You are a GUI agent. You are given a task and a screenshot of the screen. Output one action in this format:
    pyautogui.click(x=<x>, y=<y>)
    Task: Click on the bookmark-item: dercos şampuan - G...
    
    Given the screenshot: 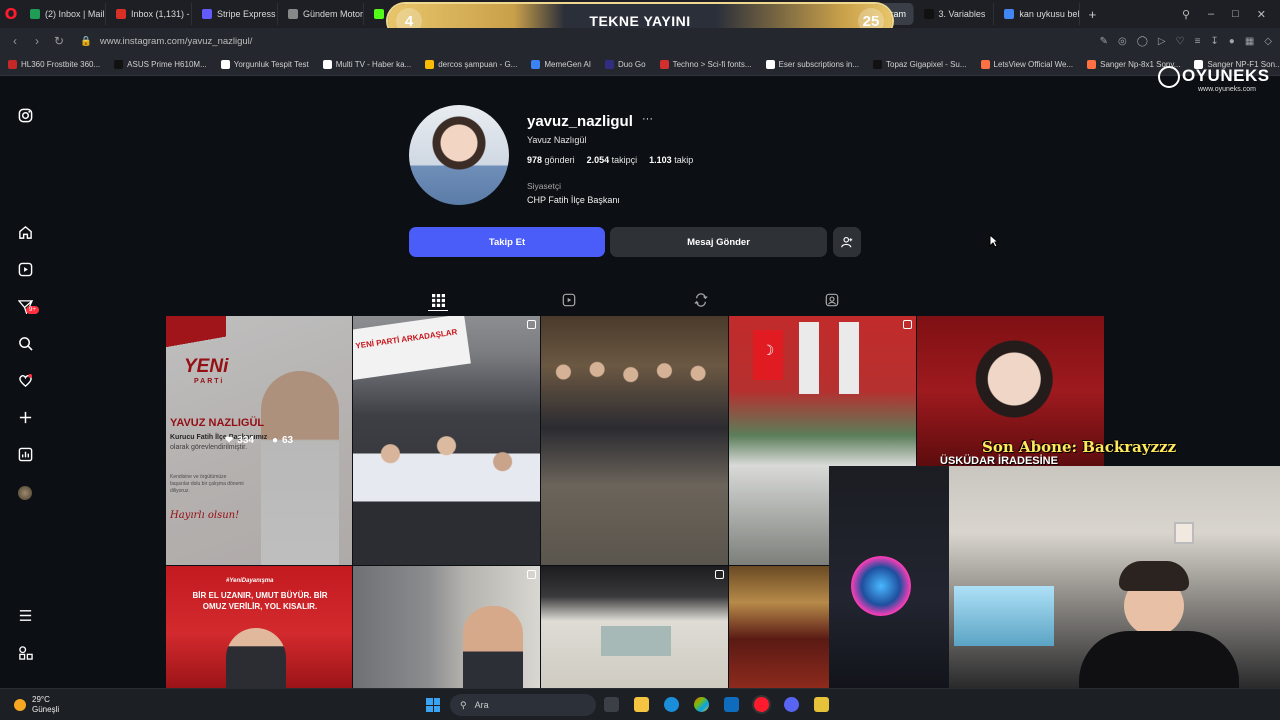 What is the action you would take?
    pyautogui.click(x=471, y=64)
    